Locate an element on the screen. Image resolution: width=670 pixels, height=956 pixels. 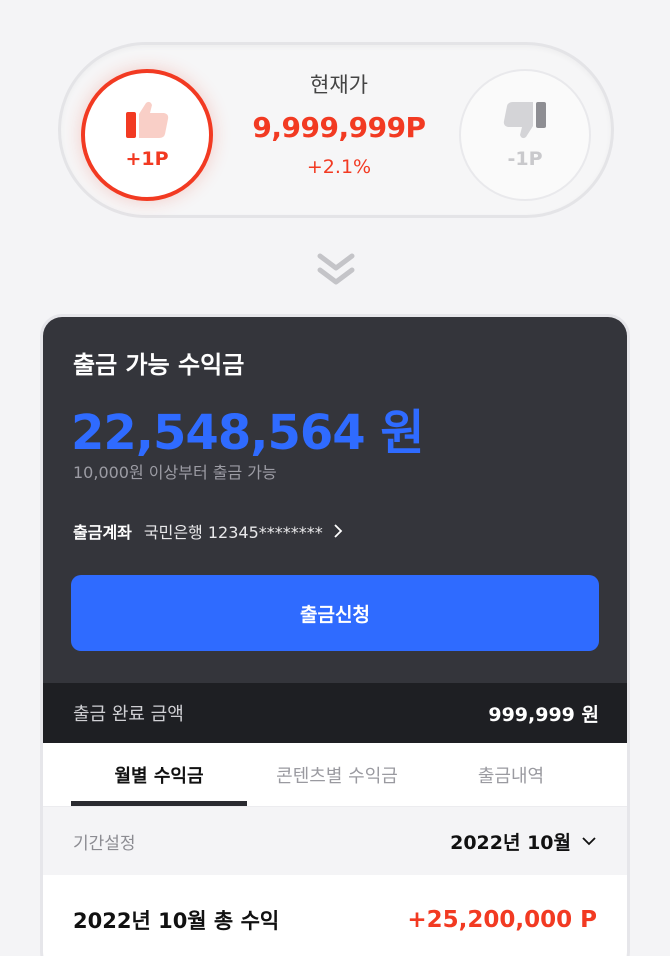
chevron-right-icon is located at coordinates (338, 531).